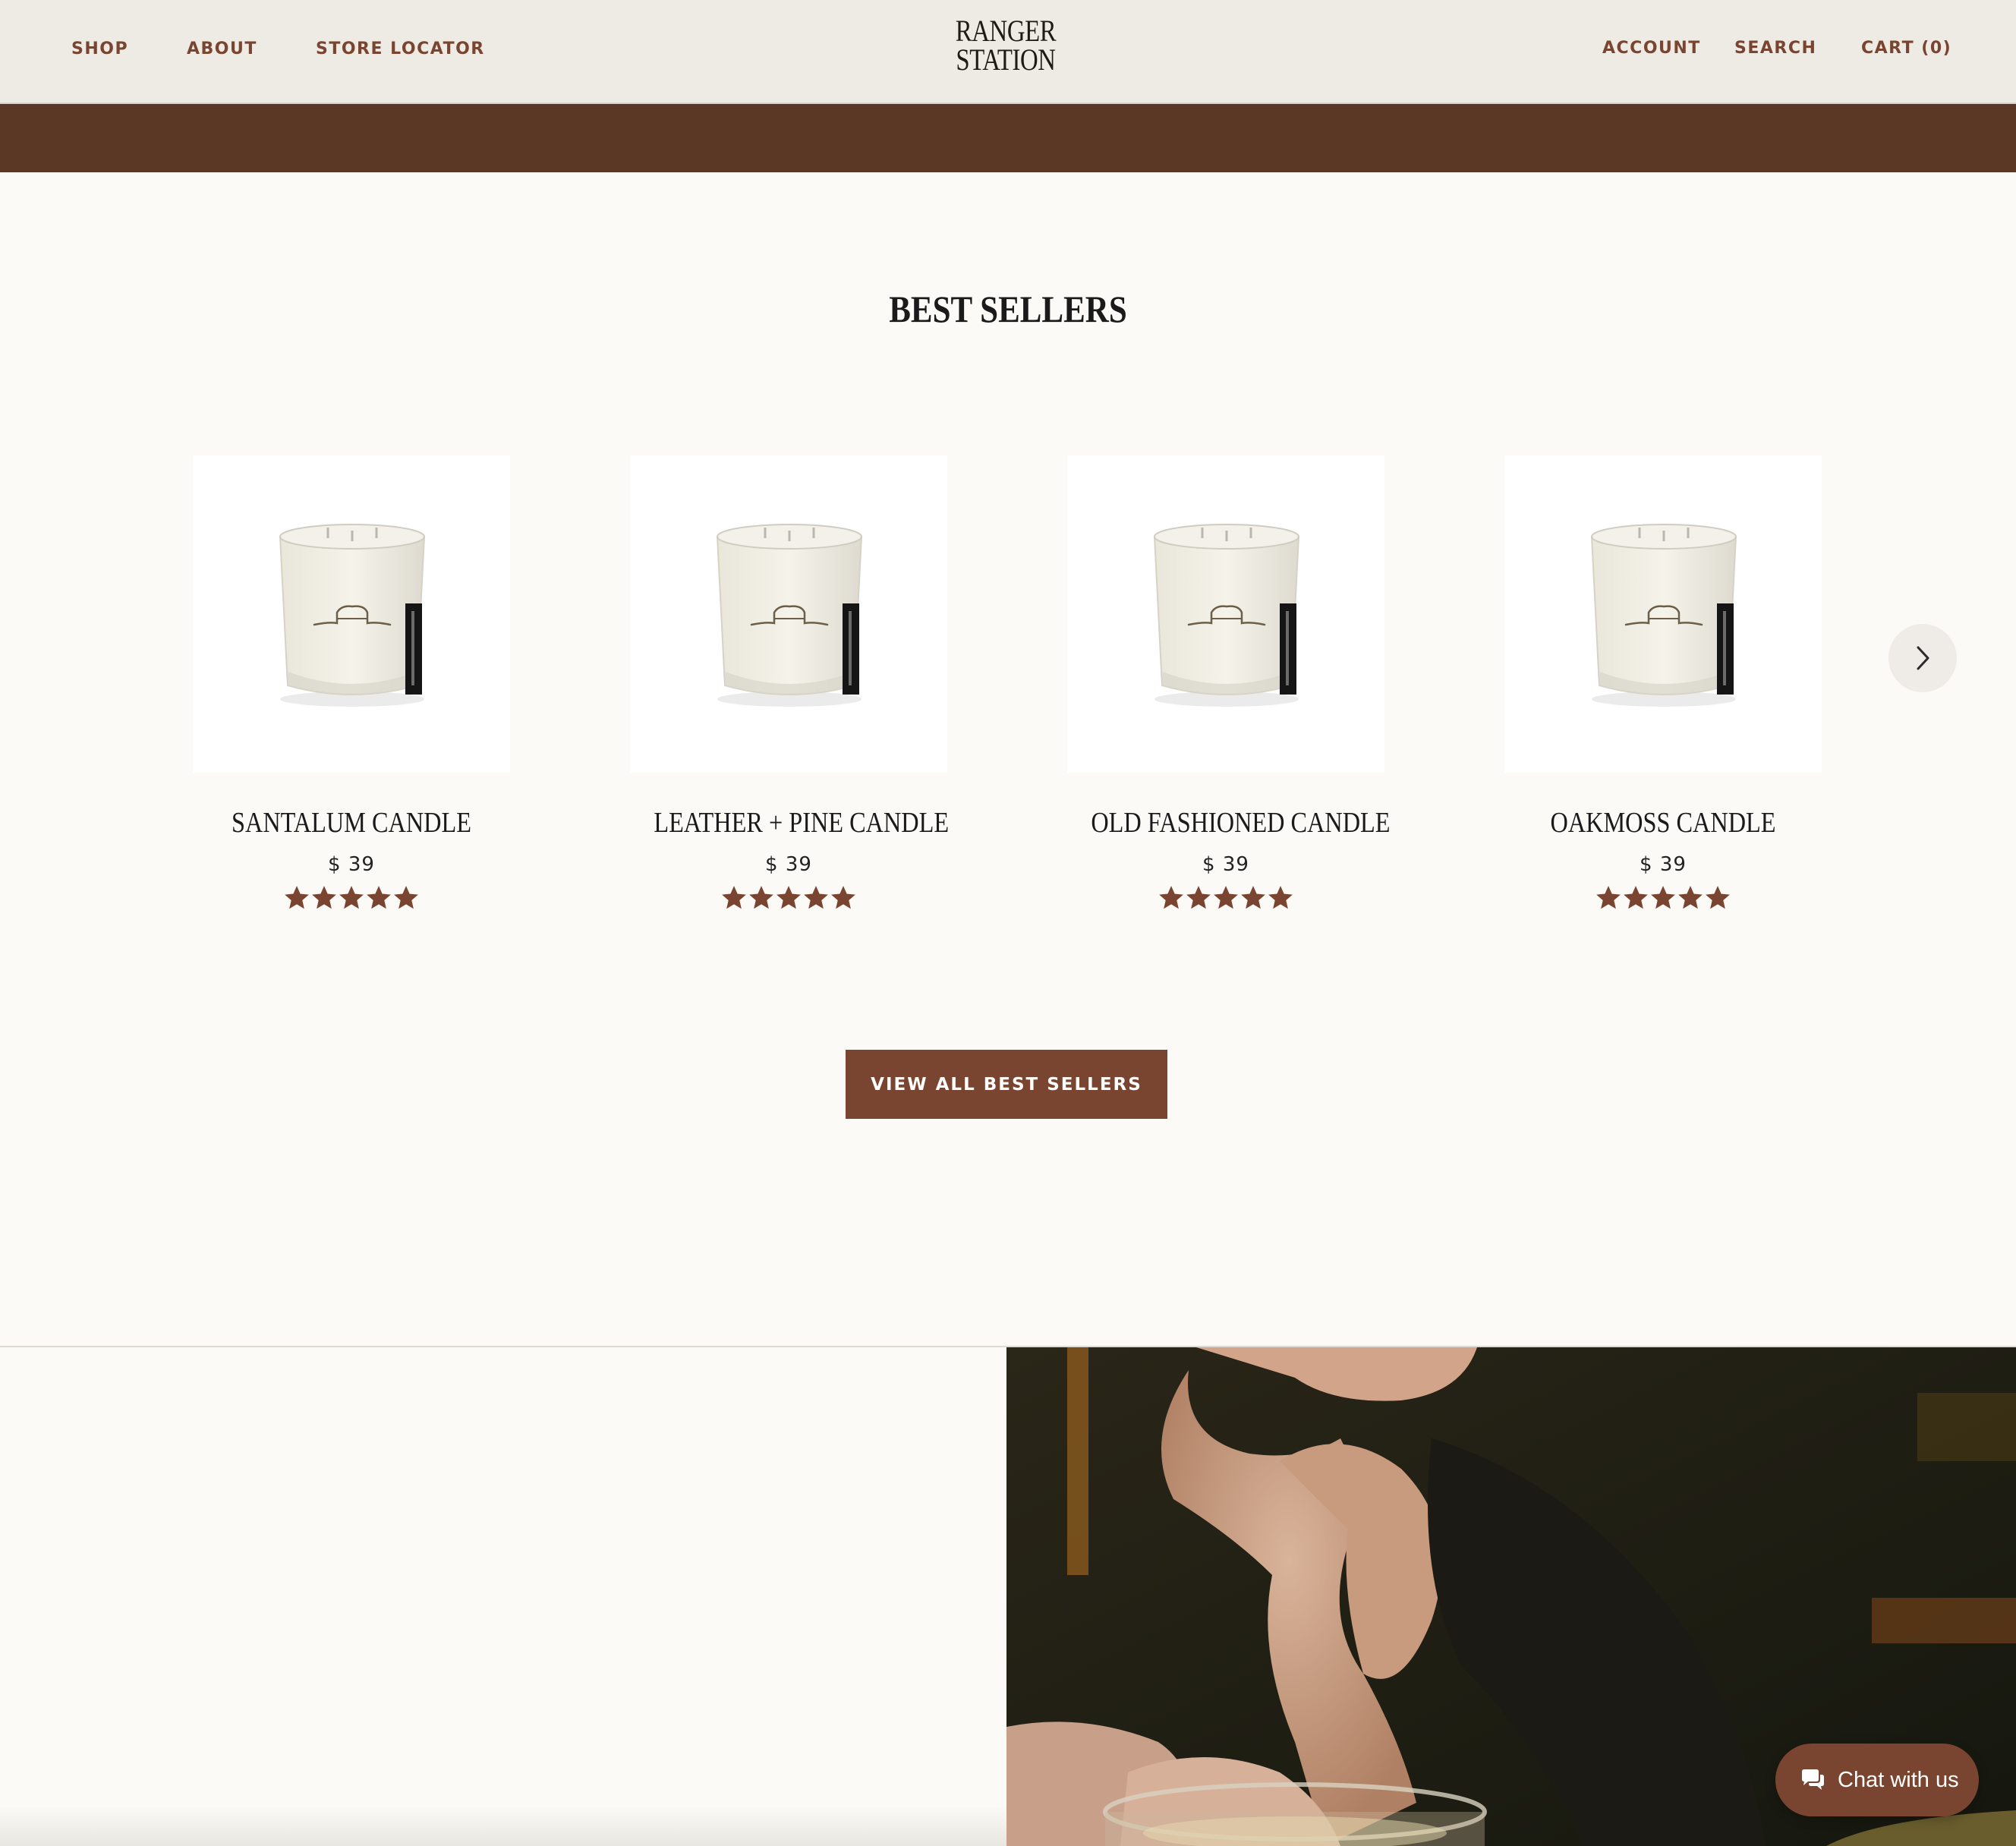 This screenshot has height=1846, width=2016. What do you see at coordinates (1006, 31) in the screenshot?
I see `logo-line-1: RANGER` at bounding box center [1006, 31].